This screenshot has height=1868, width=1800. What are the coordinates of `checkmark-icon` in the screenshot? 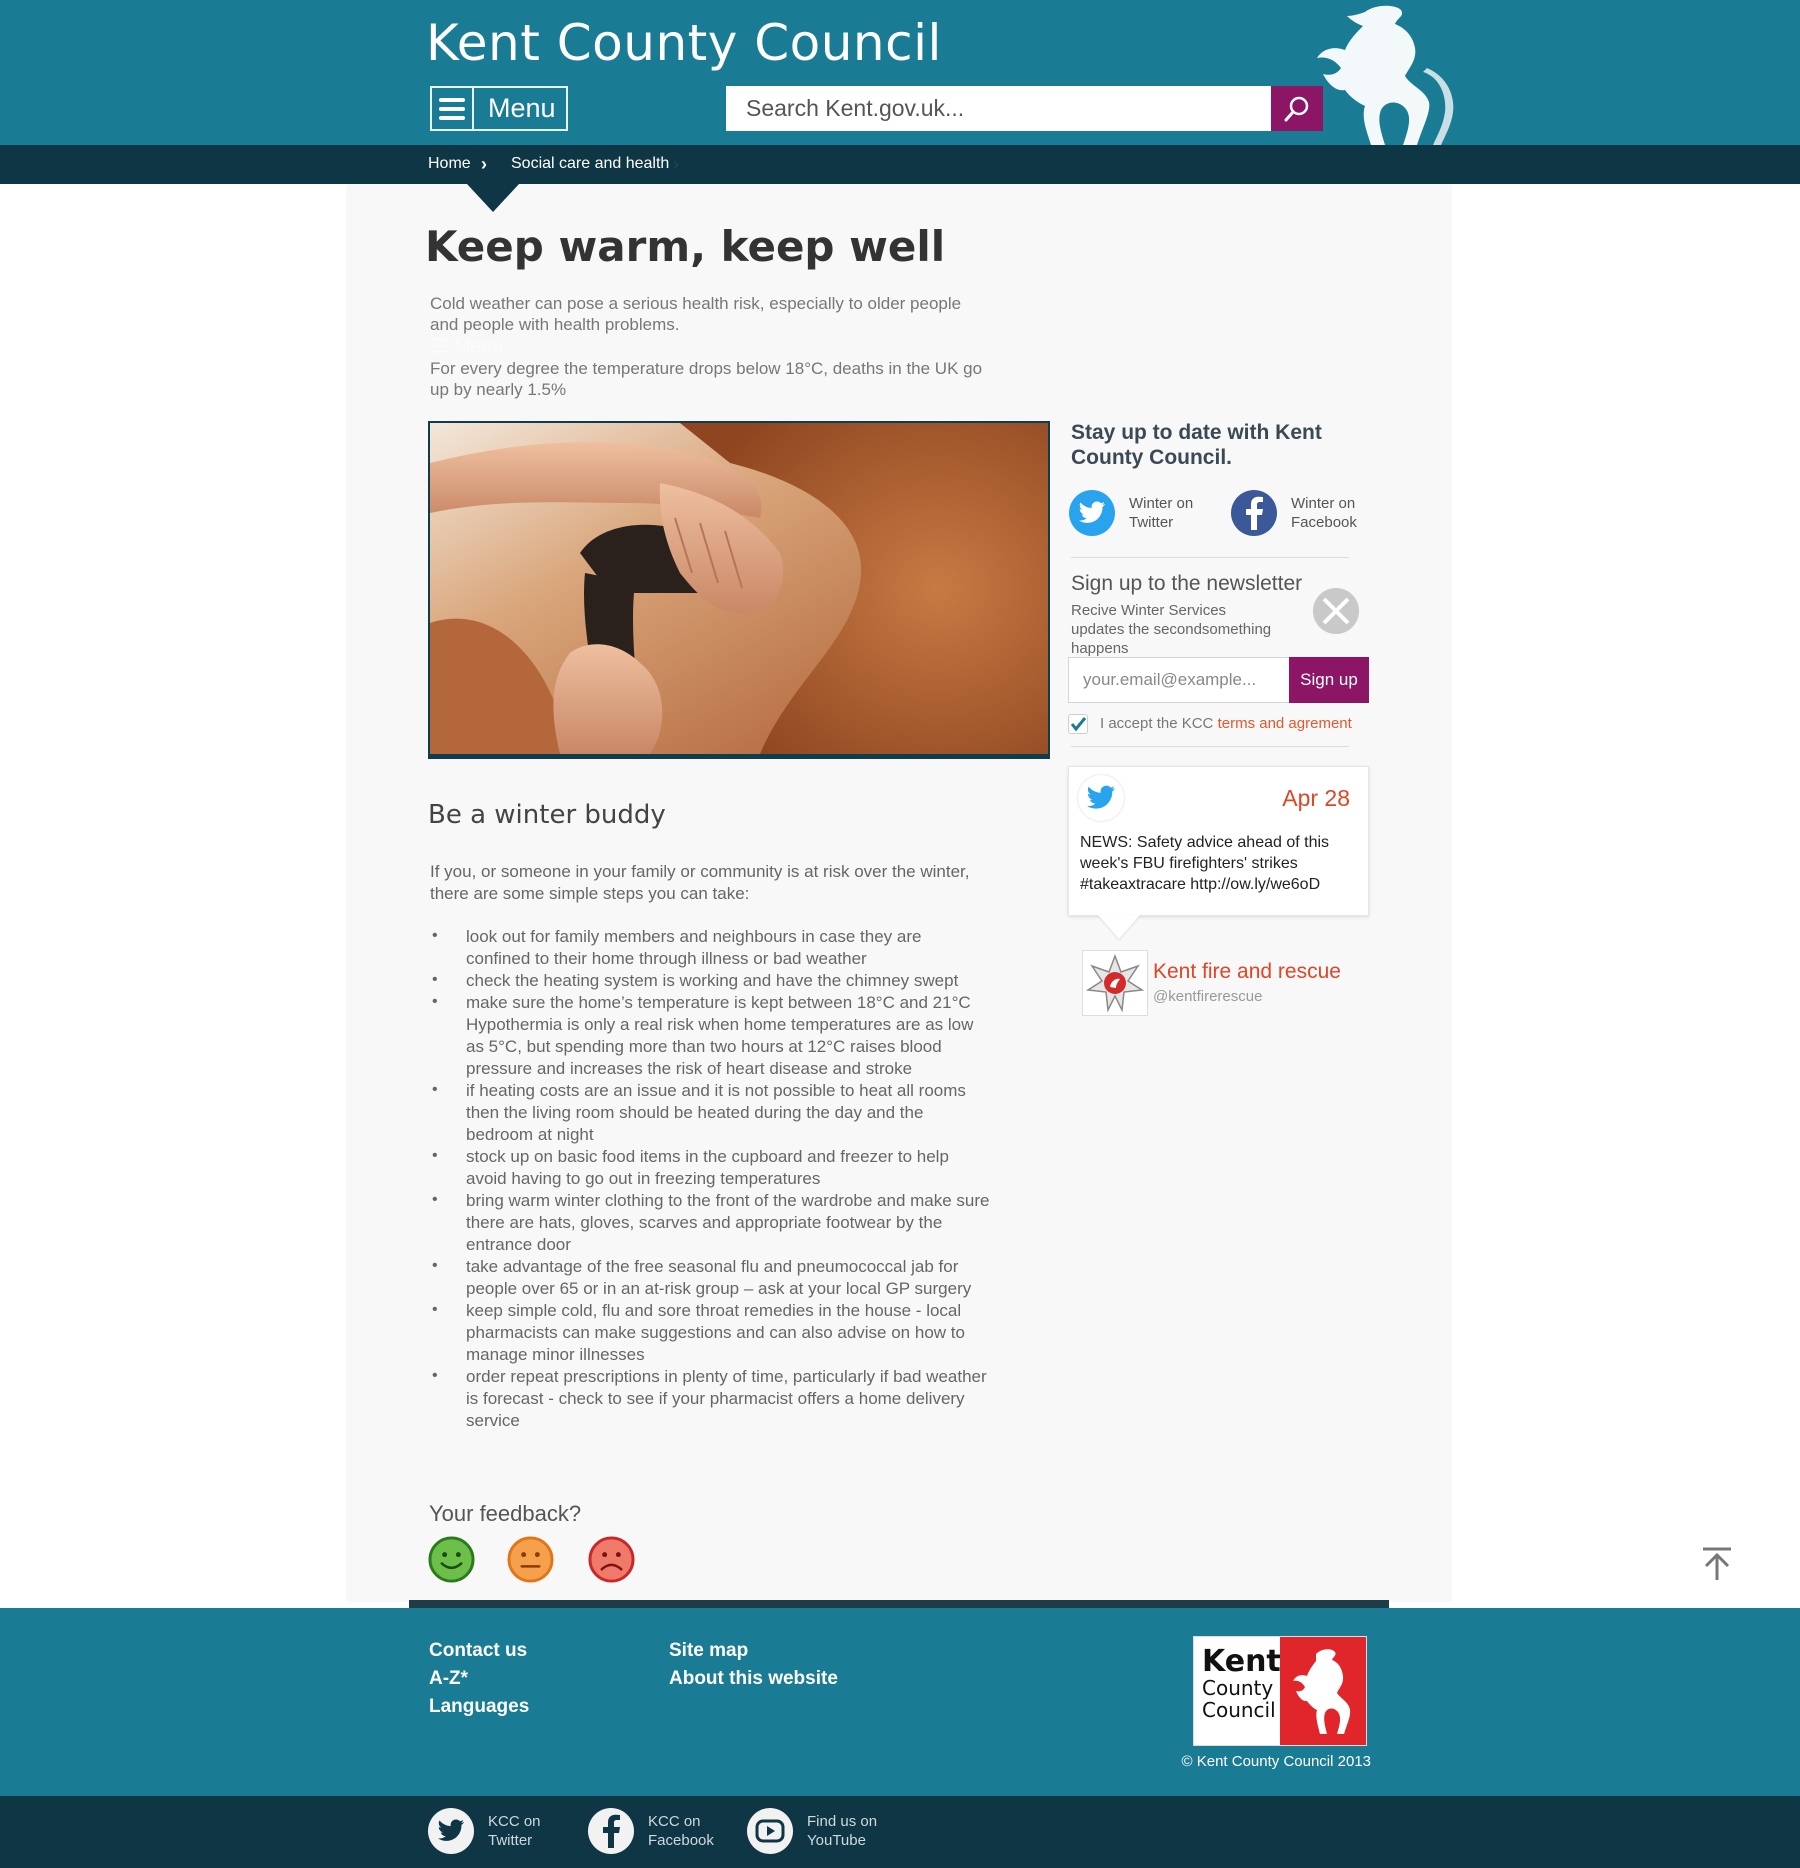 It's located at (1078, 724).